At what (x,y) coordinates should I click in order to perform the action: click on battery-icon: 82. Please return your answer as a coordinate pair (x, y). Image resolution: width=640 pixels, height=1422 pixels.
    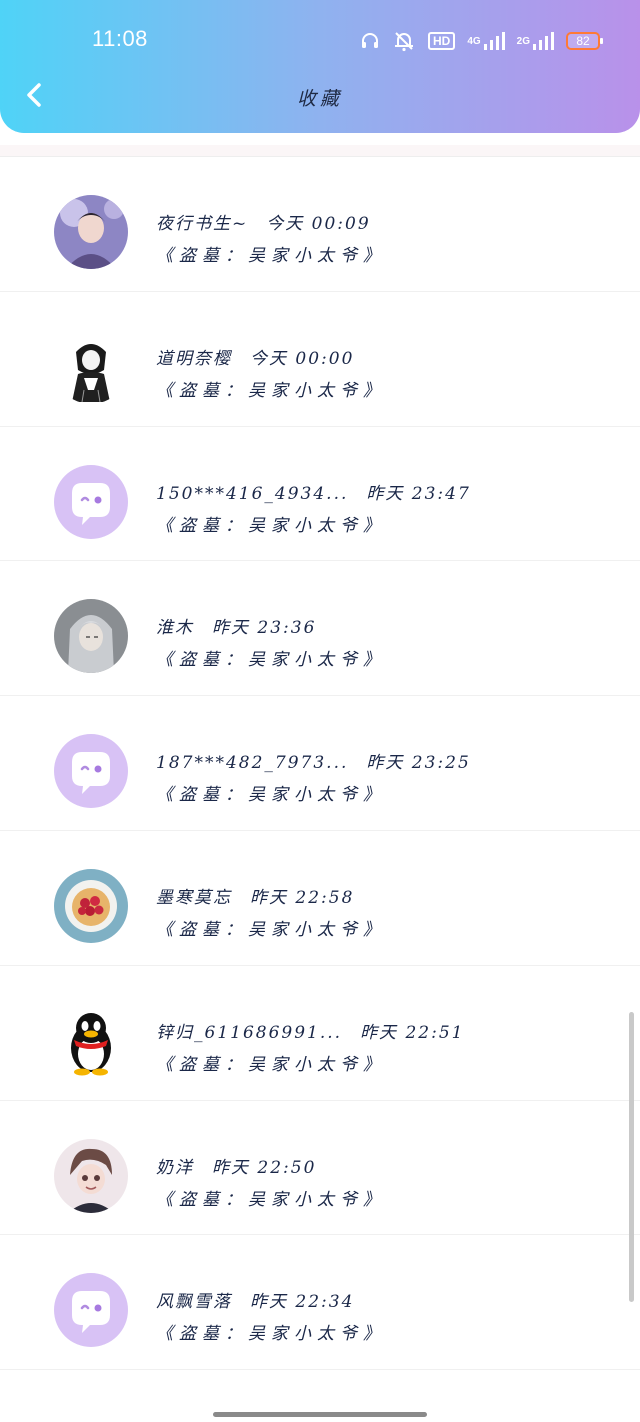
    Looking at the image, I should click on (584, 41).